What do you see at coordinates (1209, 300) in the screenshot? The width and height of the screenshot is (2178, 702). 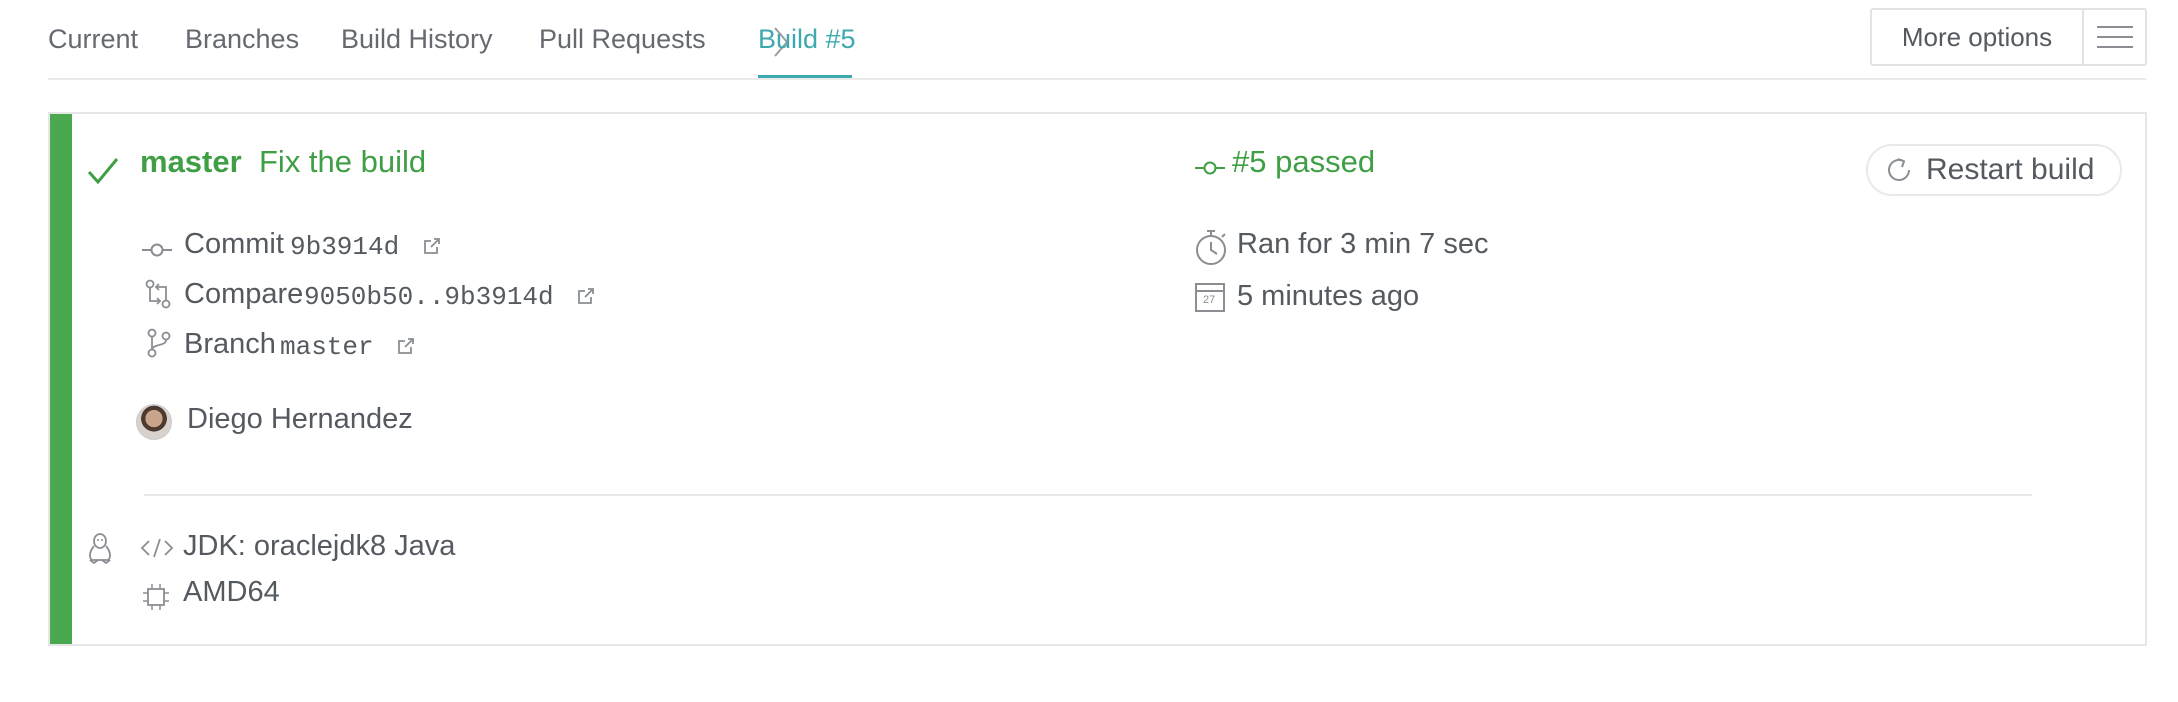 I see `calendar-day: 27` at bounding box center [1209, 300].